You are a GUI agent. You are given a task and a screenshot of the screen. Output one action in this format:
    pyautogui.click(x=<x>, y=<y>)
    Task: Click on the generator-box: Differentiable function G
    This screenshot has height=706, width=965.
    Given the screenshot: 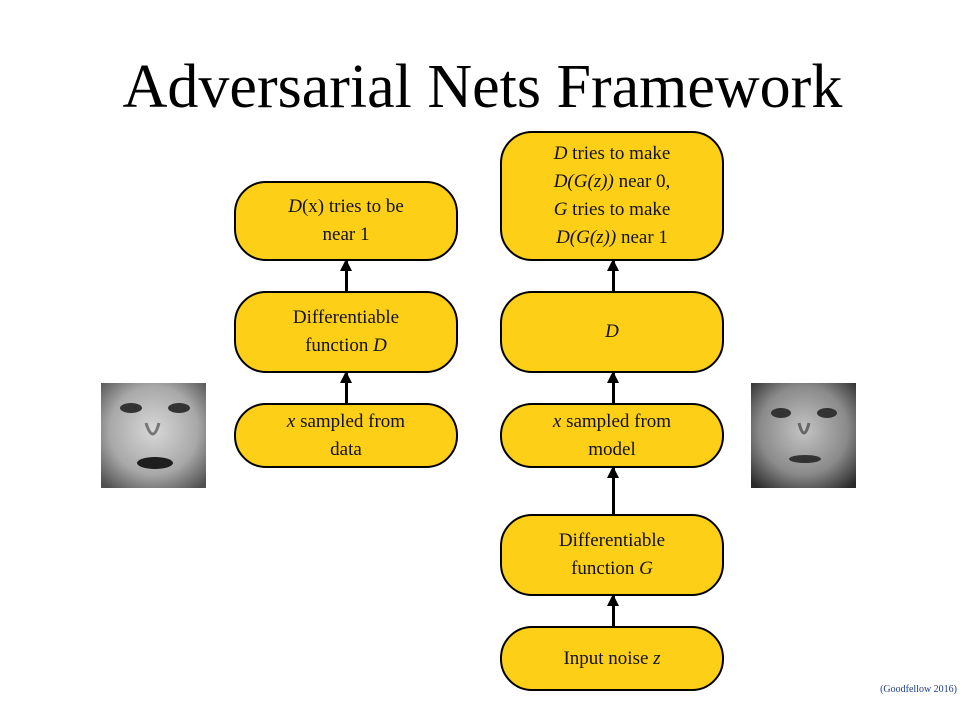 What is the action you would take?
    pyautogui.click(x=612, y=555)
    